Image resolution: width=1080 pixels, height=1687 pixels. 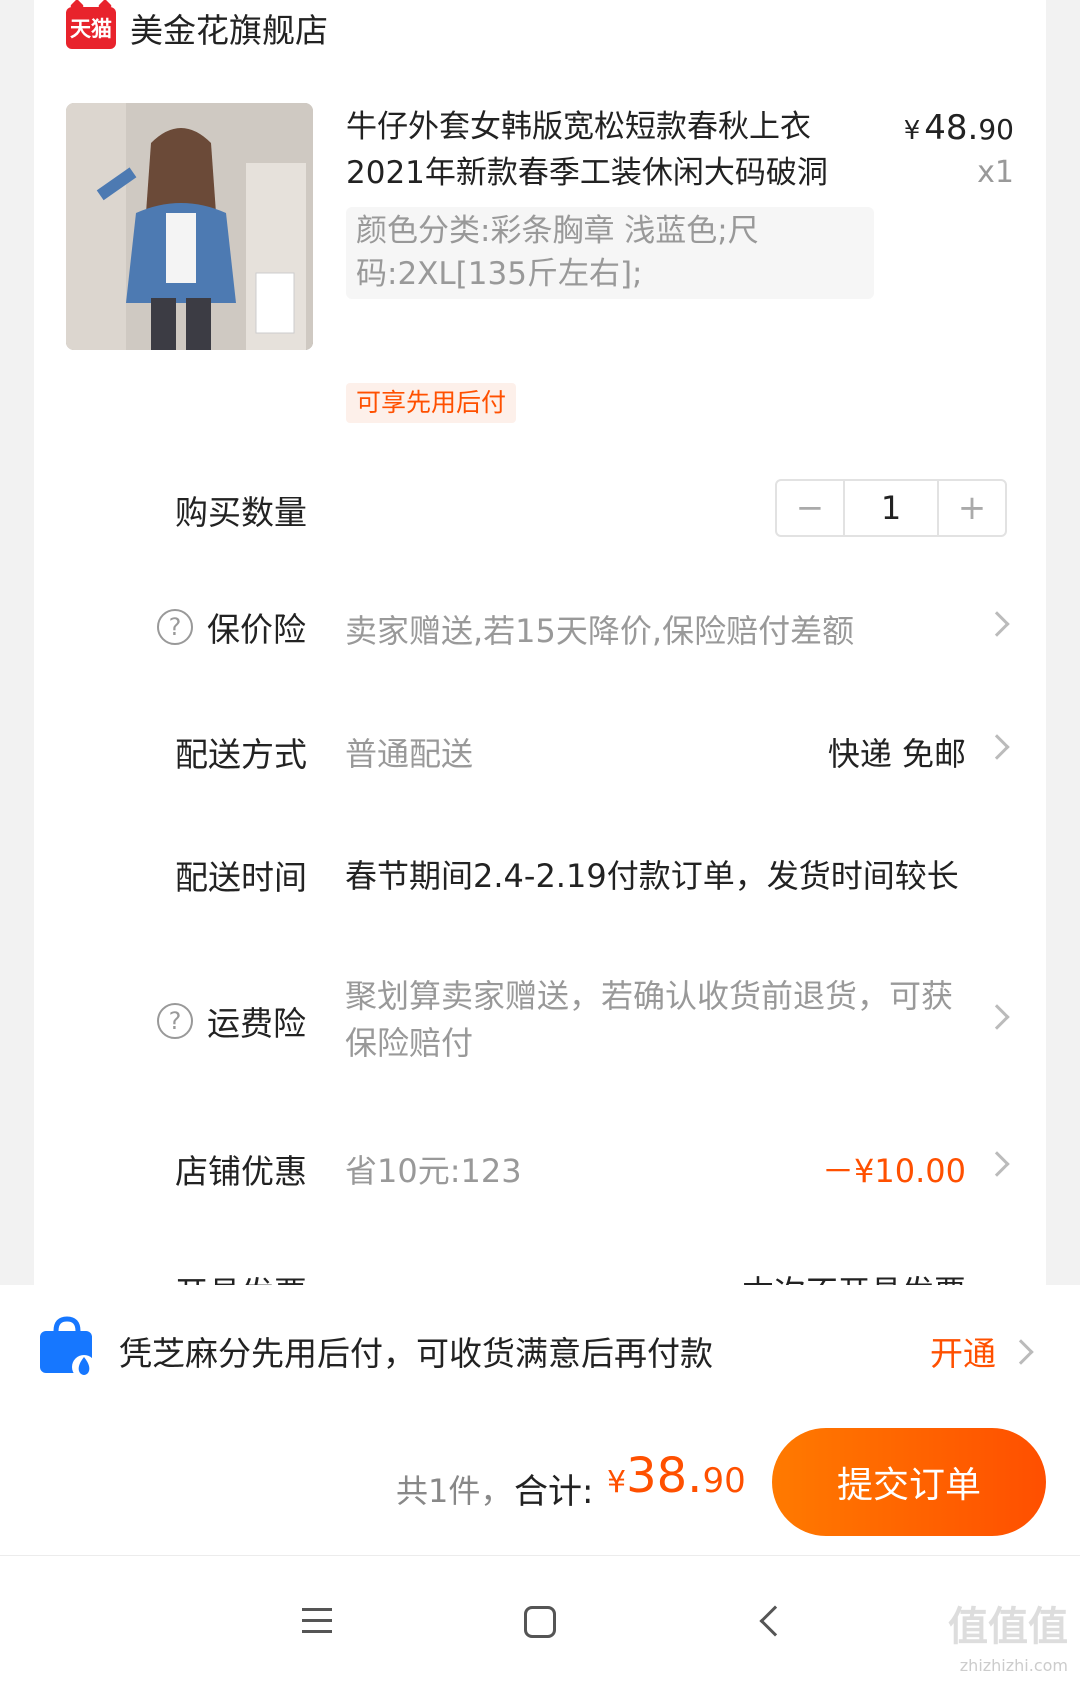 I want to click on delivery-method-right: 快递 免邮, so click(x=897, y=752).